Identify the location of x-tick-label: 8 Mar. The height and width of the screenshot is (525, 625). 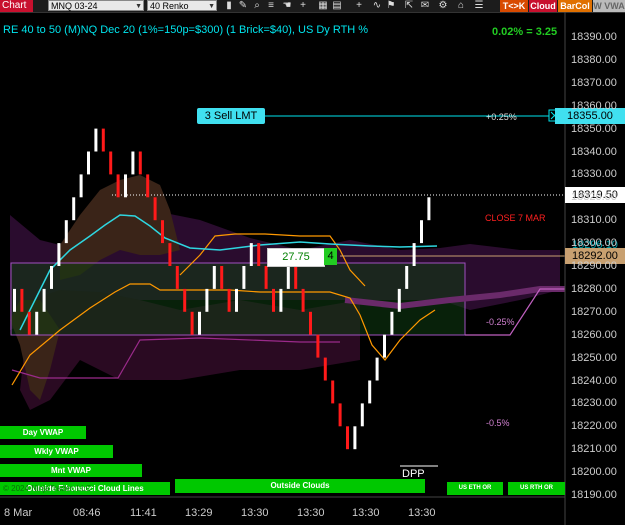
(18, 513).